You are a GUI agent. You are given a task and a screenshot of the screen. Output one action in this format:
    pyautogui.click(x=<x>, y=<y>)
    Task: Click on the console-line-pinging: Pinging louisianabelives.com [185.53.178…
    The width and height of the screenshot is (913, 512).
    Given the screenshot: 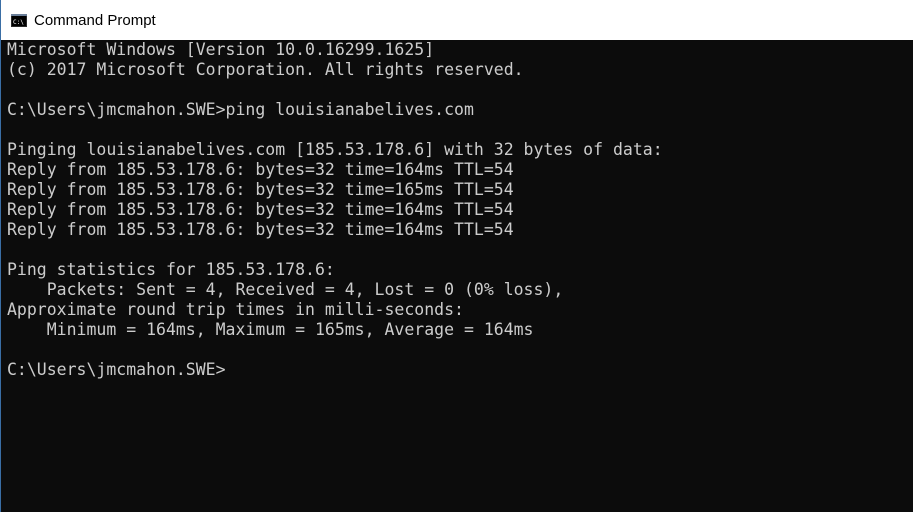 What is the action you would take?
    pyautogui.click(x=335, y=149)
    